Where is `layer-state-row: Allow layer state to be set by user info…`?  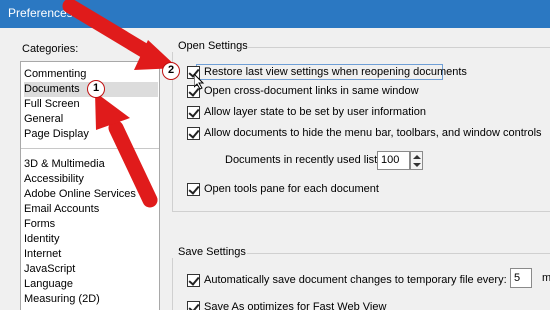
layer-state-row: Allow layer state to be set by user info… is located at coordinates (306, 112).